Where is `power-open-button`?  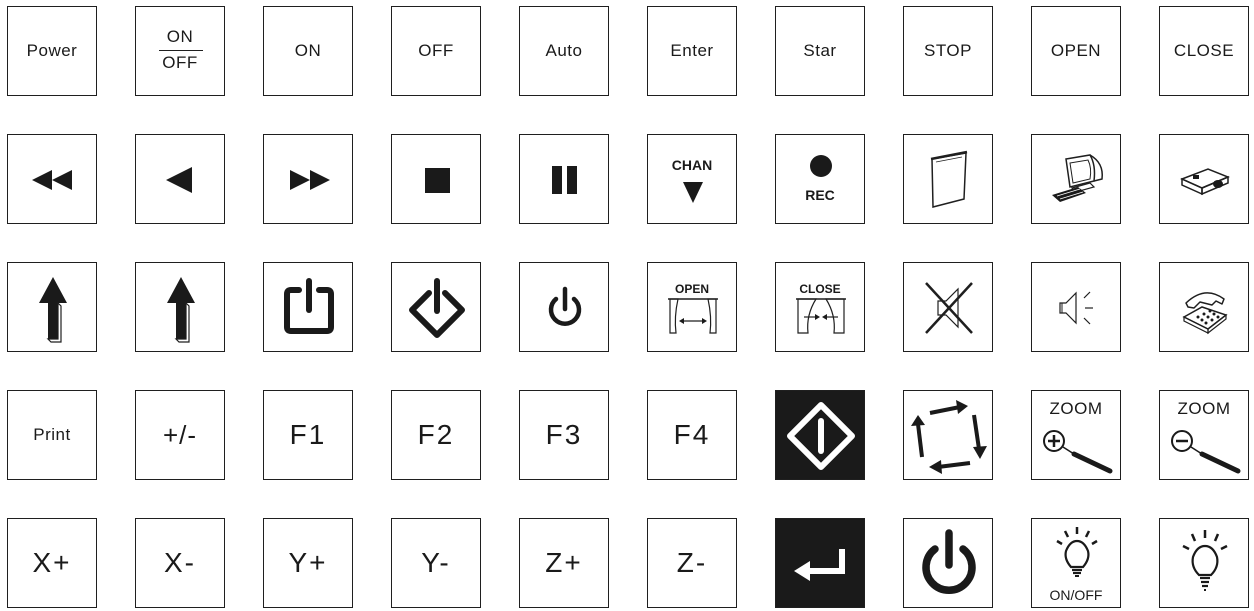 power-open-button is located at coordinates (308, 307).